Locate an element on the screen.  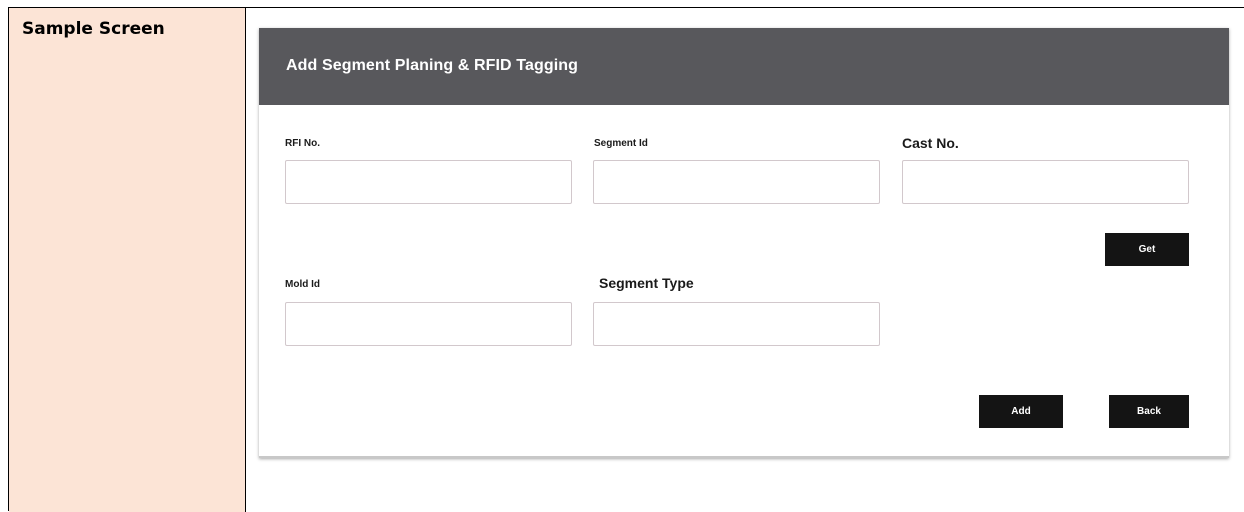
segment-id-label: Segment Id is located at coordinates (621, 143).